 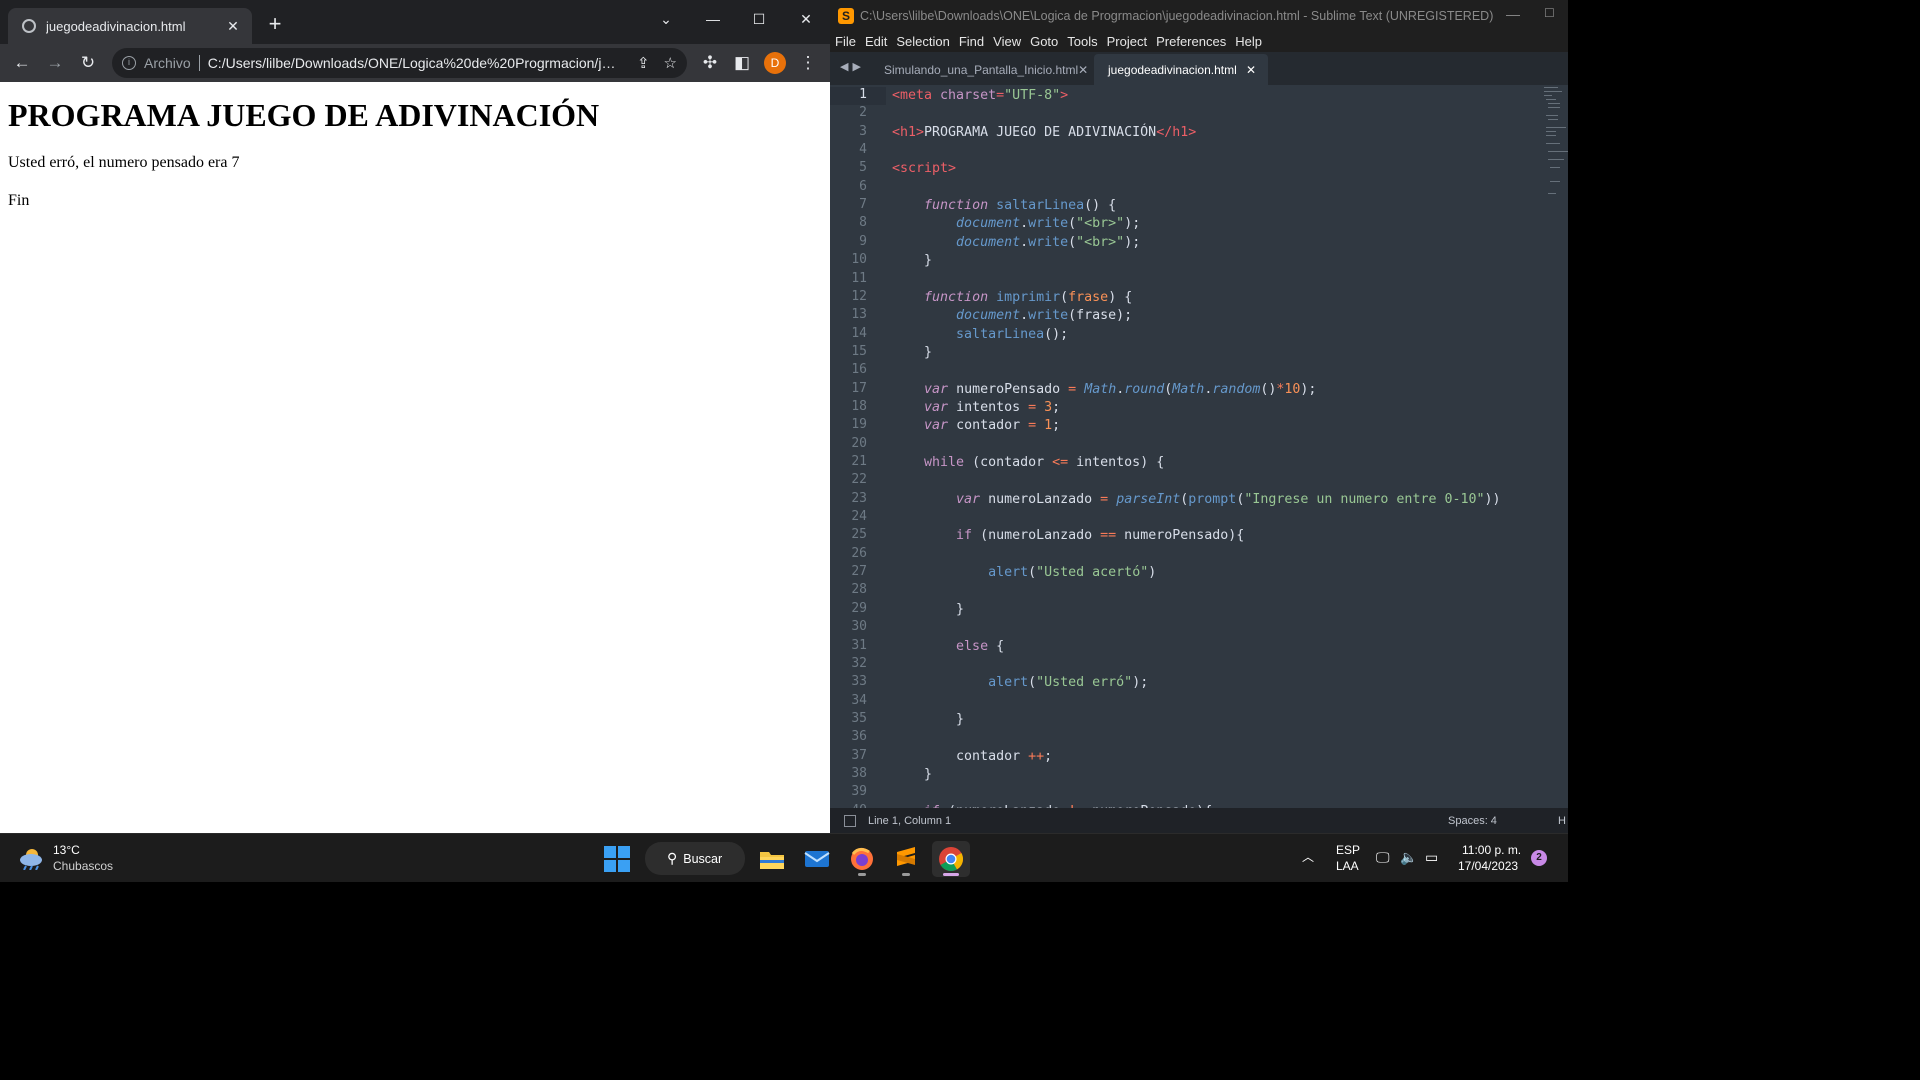 I want to click on menu-preferences: Preferences, so click(x=1191, y=42).